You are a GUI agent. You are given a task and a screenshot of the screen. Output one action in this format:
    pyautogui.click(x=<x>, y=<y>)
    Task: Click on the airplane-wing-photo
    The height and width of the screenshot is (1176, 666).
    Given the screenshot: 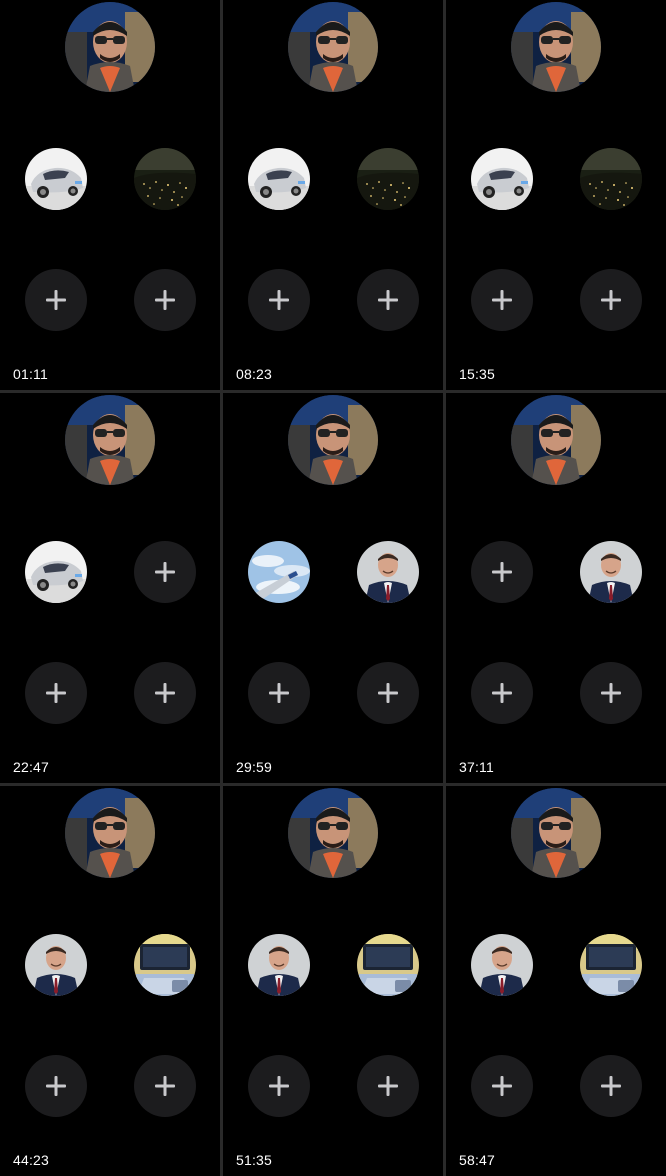 What is the action you would take?
    pyautogui.click(x=279, y=572)
    